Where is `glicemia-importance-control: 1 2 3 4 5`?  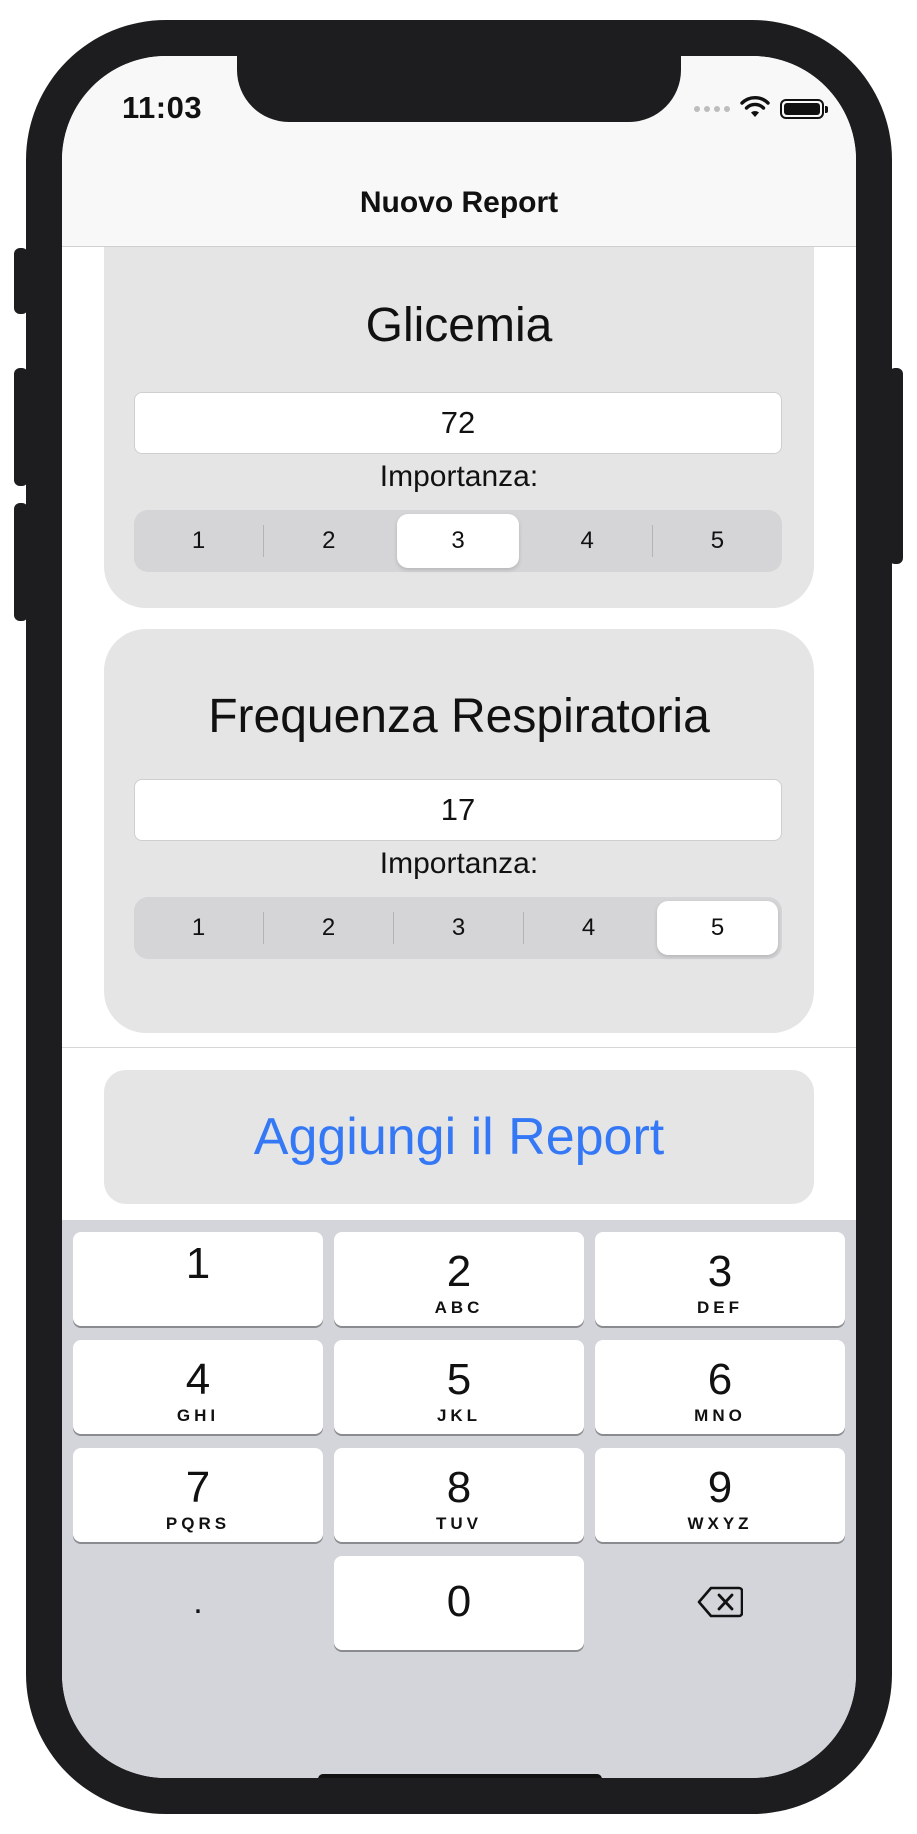
glicemia-importance-control: 1 2 3 4 5 is located at coordinates (458, 541).